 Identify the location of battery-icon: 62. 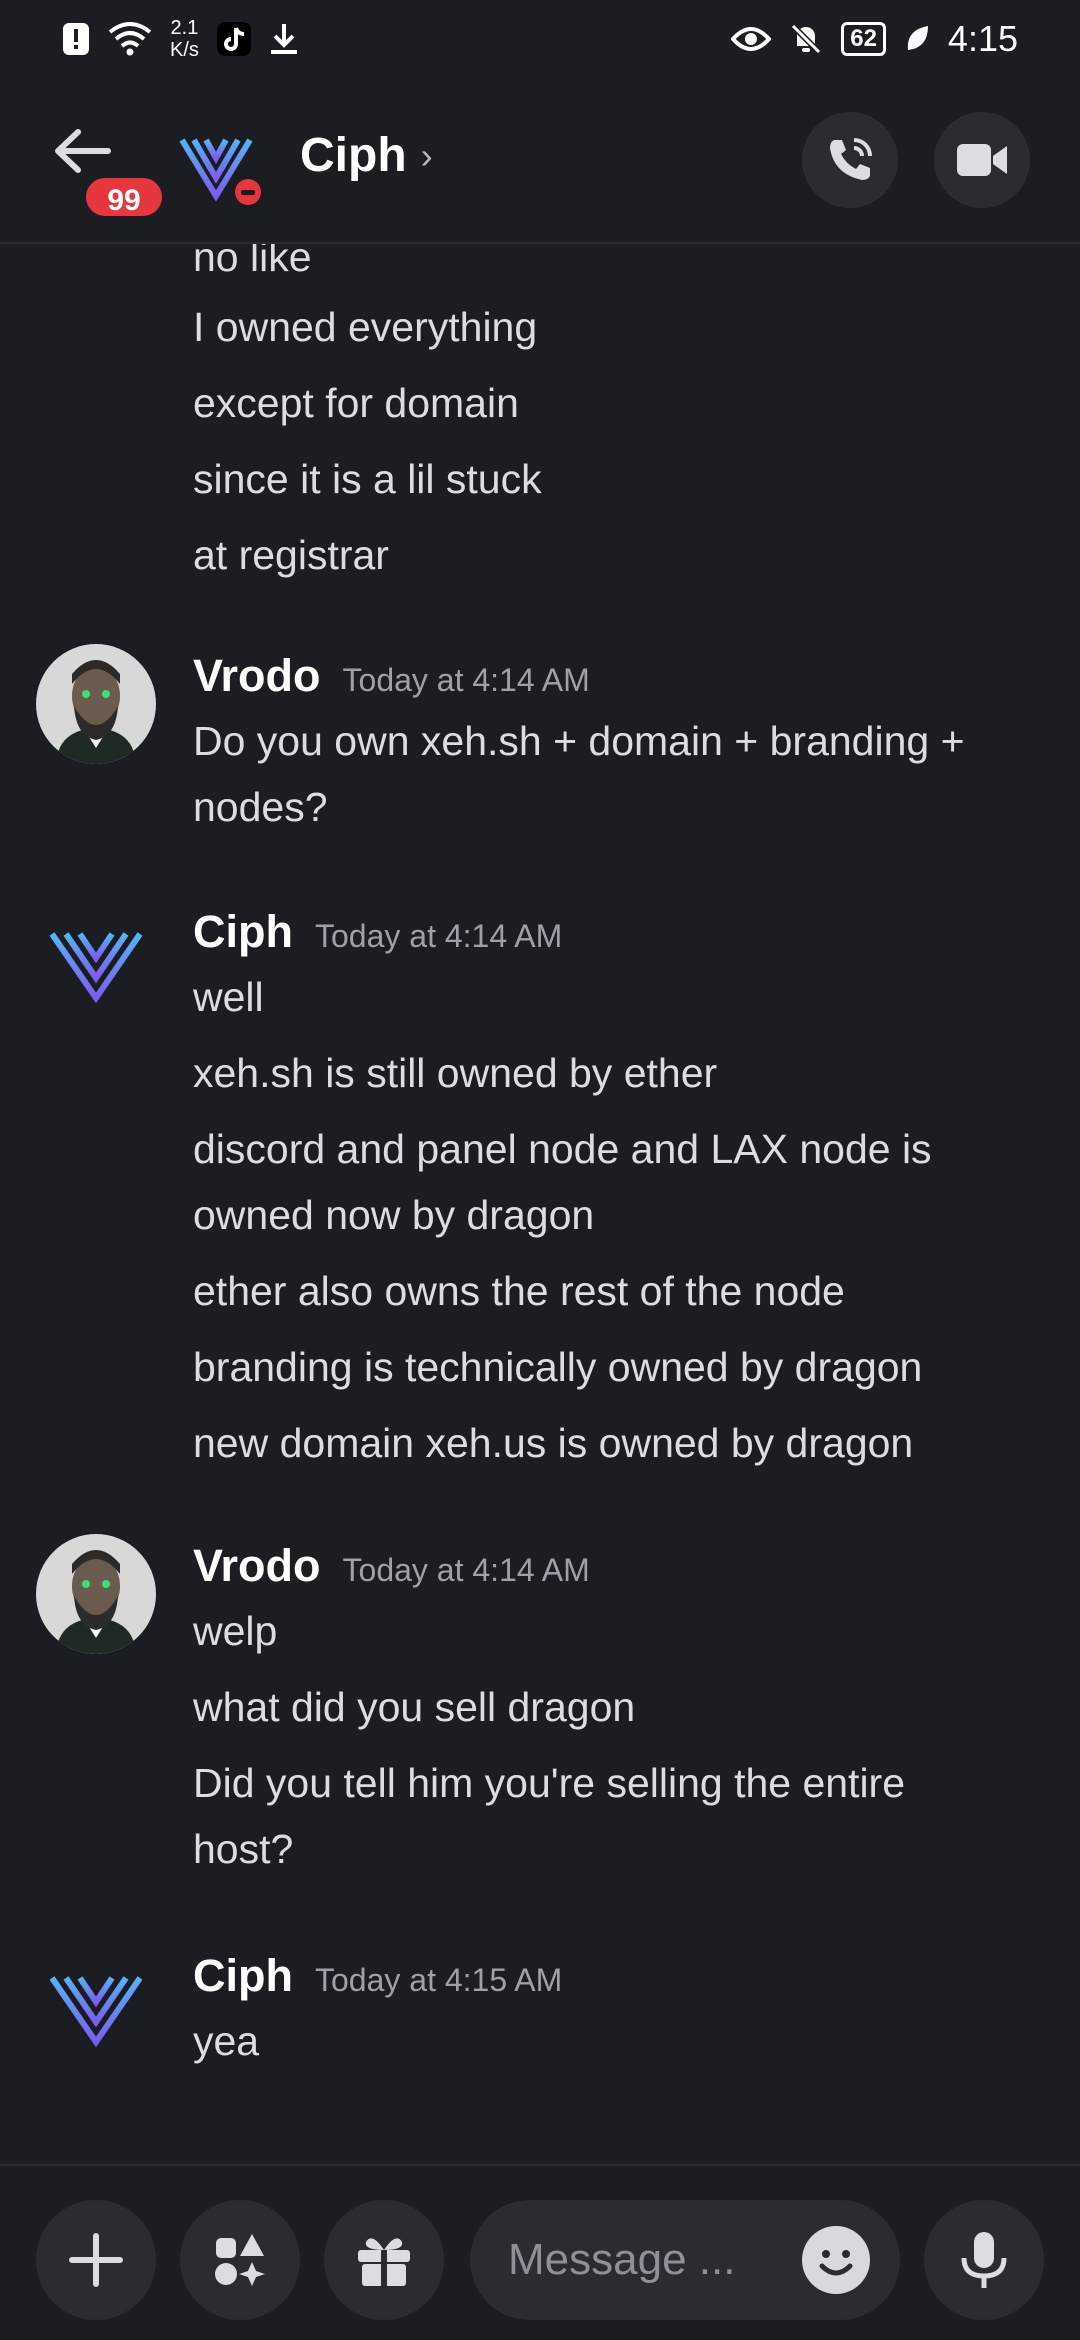
(863, 39).